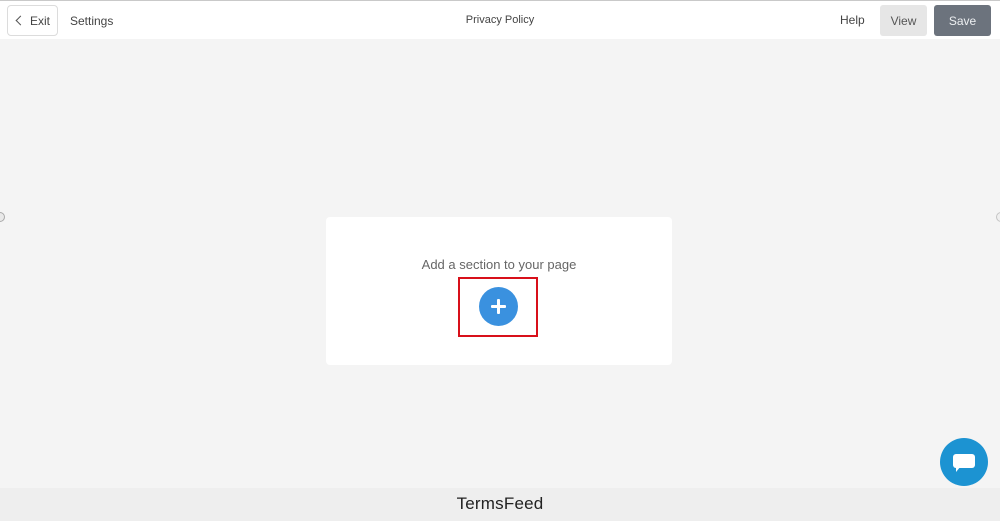 This screenshot has width=1000, height=521. Describe the element at coordinates (852, 20) in the screenshot. I see `help-link: Help` at that location.